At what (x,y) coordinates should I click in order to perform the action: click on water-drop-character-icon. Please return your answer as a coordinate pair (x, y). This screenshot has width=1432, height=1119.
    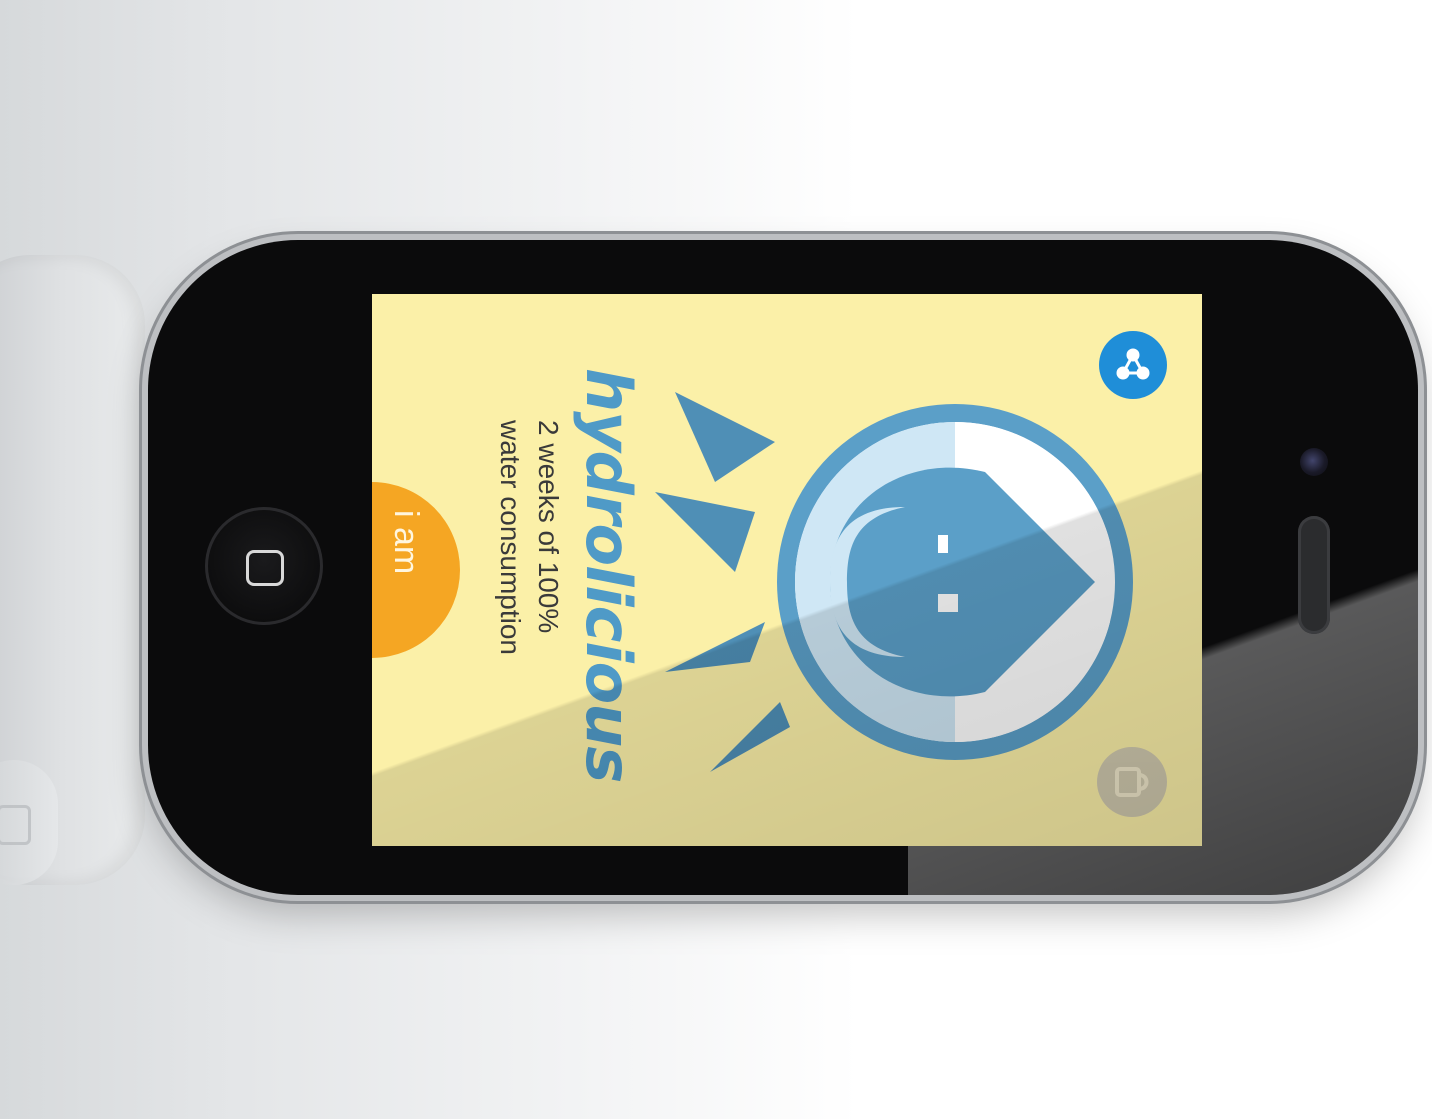
    Looking at the image, I should click on (894, 582).